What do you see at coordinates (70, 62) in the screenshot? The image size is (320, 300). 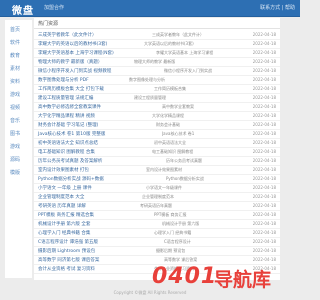 I see `list-item-title: 物理大师的教学 最新版（真题）` at bounding box center [70, 62].